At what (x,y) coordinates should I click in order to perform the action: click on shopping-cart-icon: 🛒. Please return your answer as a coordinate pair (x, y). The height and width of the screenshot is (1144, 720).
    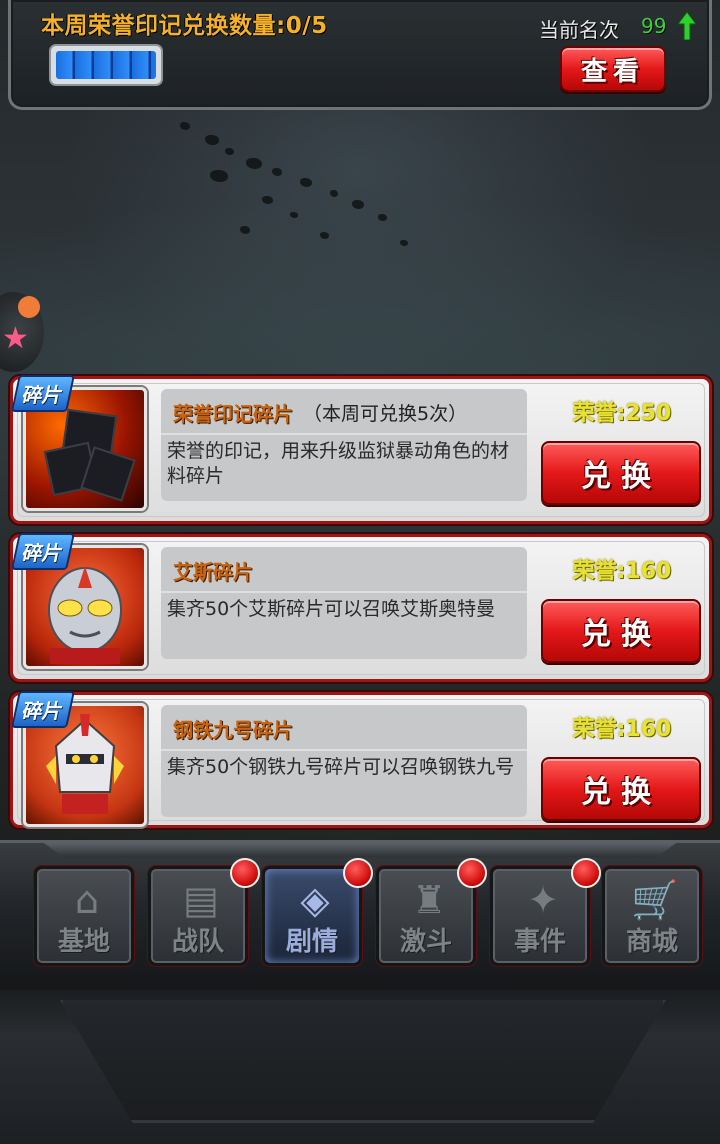
    Looking at the image, I should click on (655, 900).